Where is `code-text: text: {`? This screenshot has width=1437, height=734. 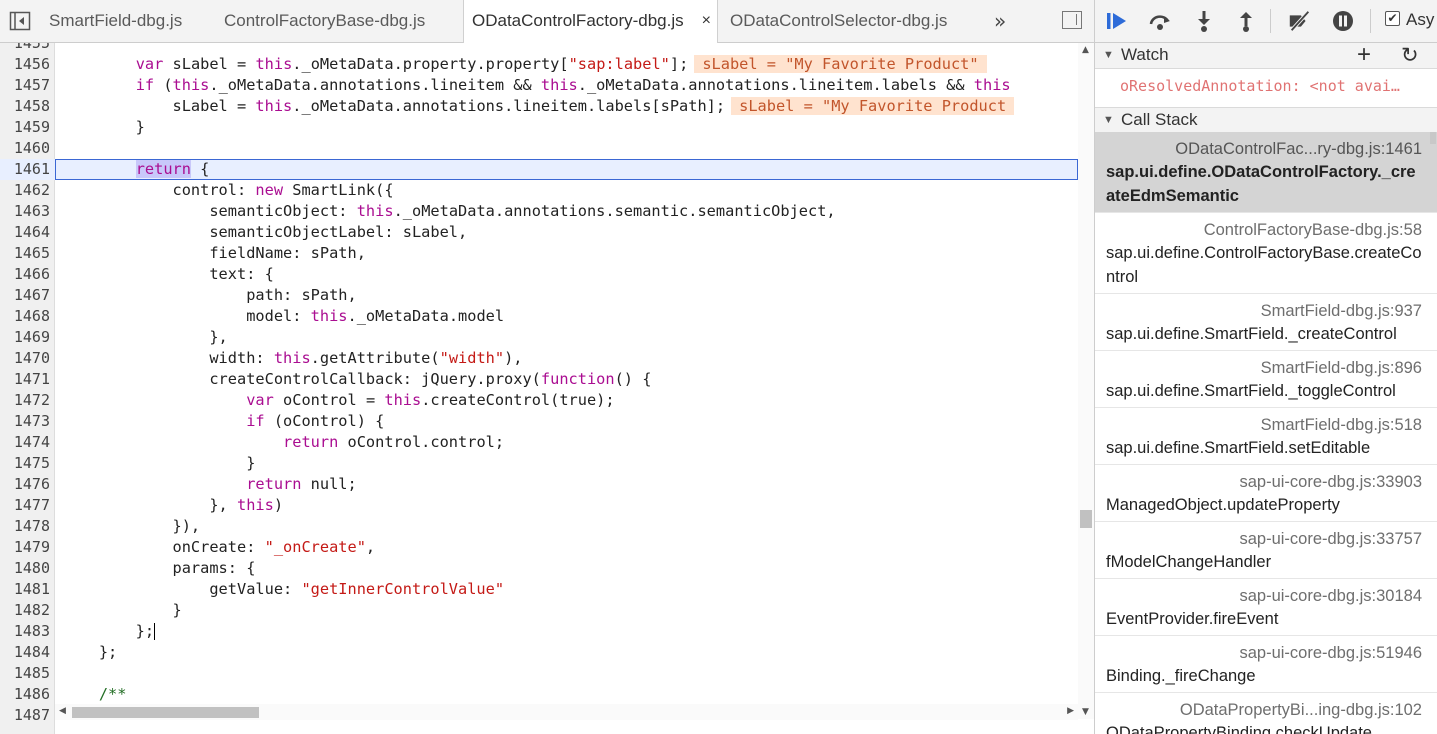 code-text: text: { is located at coordinates (168, 274).